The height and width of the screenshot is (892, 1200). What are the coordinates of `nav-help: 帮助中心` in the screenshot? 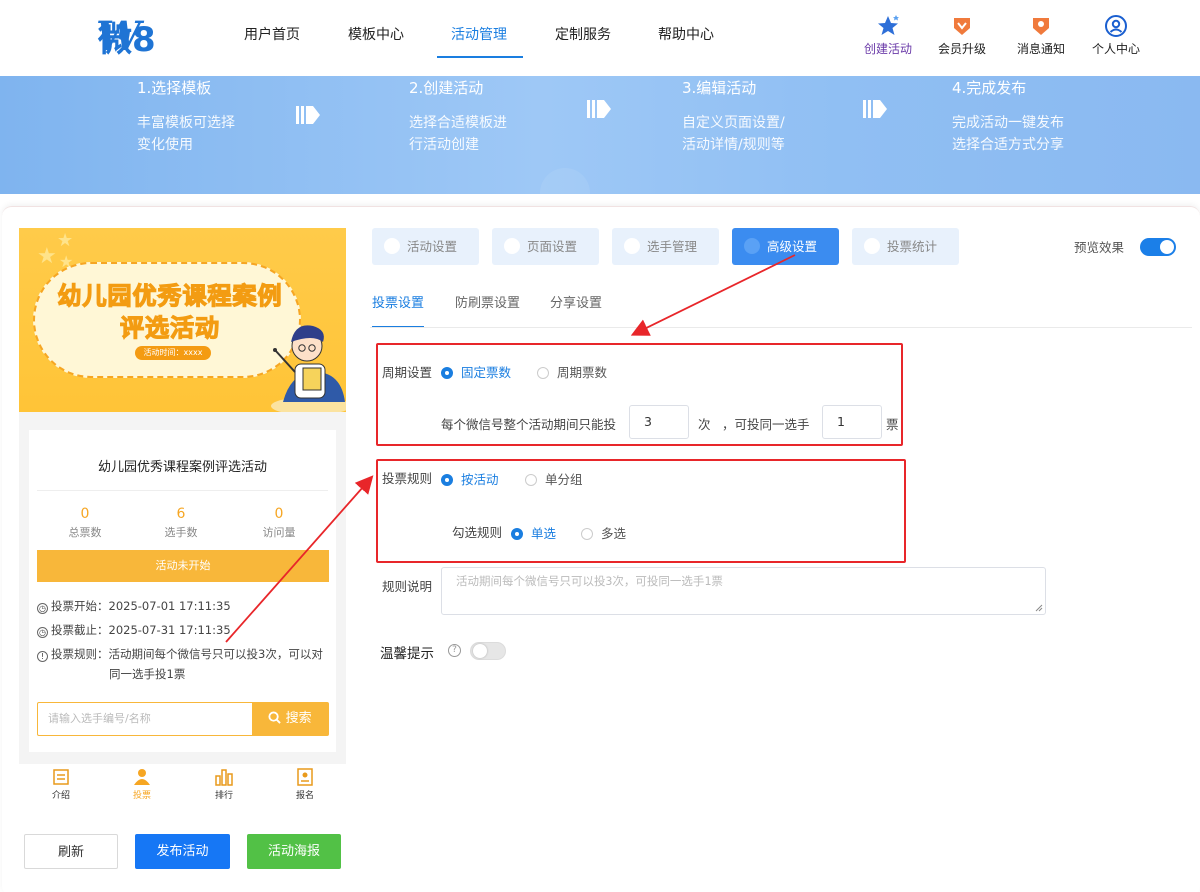 It's located at (686, 41).